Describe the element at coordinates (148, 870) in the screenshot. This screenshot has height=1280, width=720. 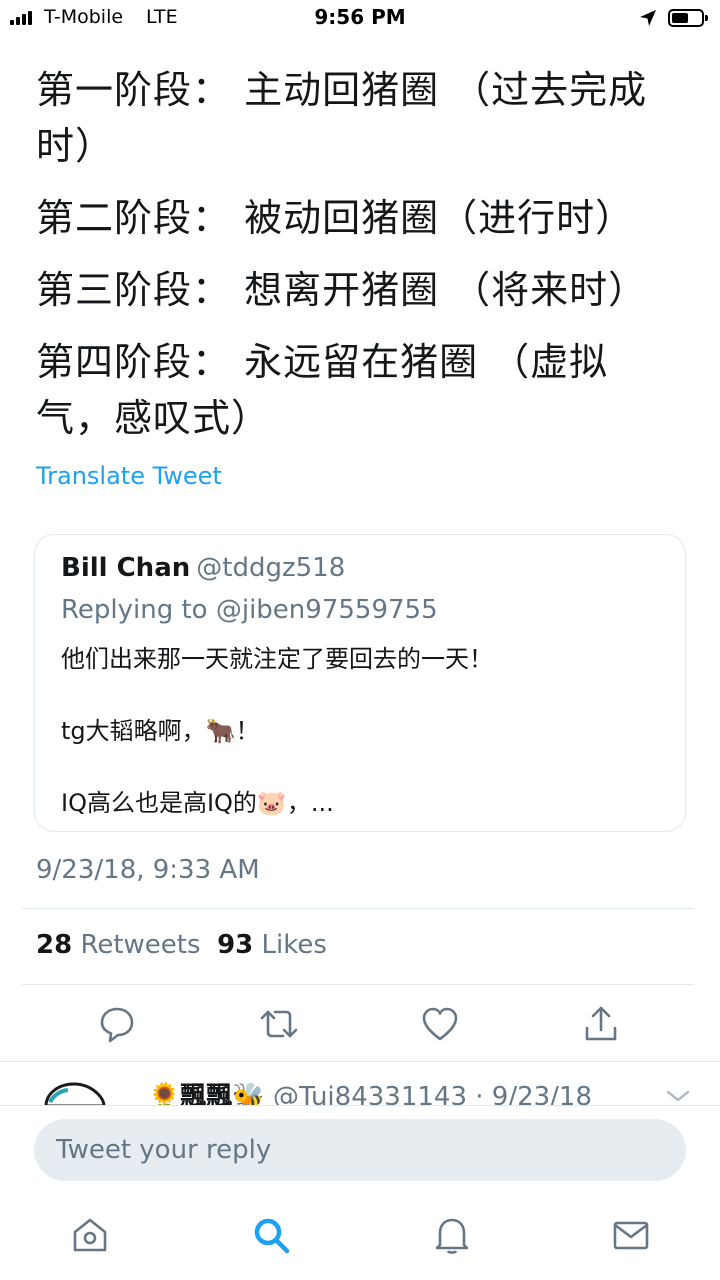
I see `tweet-timestamp: 9/23/18, 9:33 AM` at that location.